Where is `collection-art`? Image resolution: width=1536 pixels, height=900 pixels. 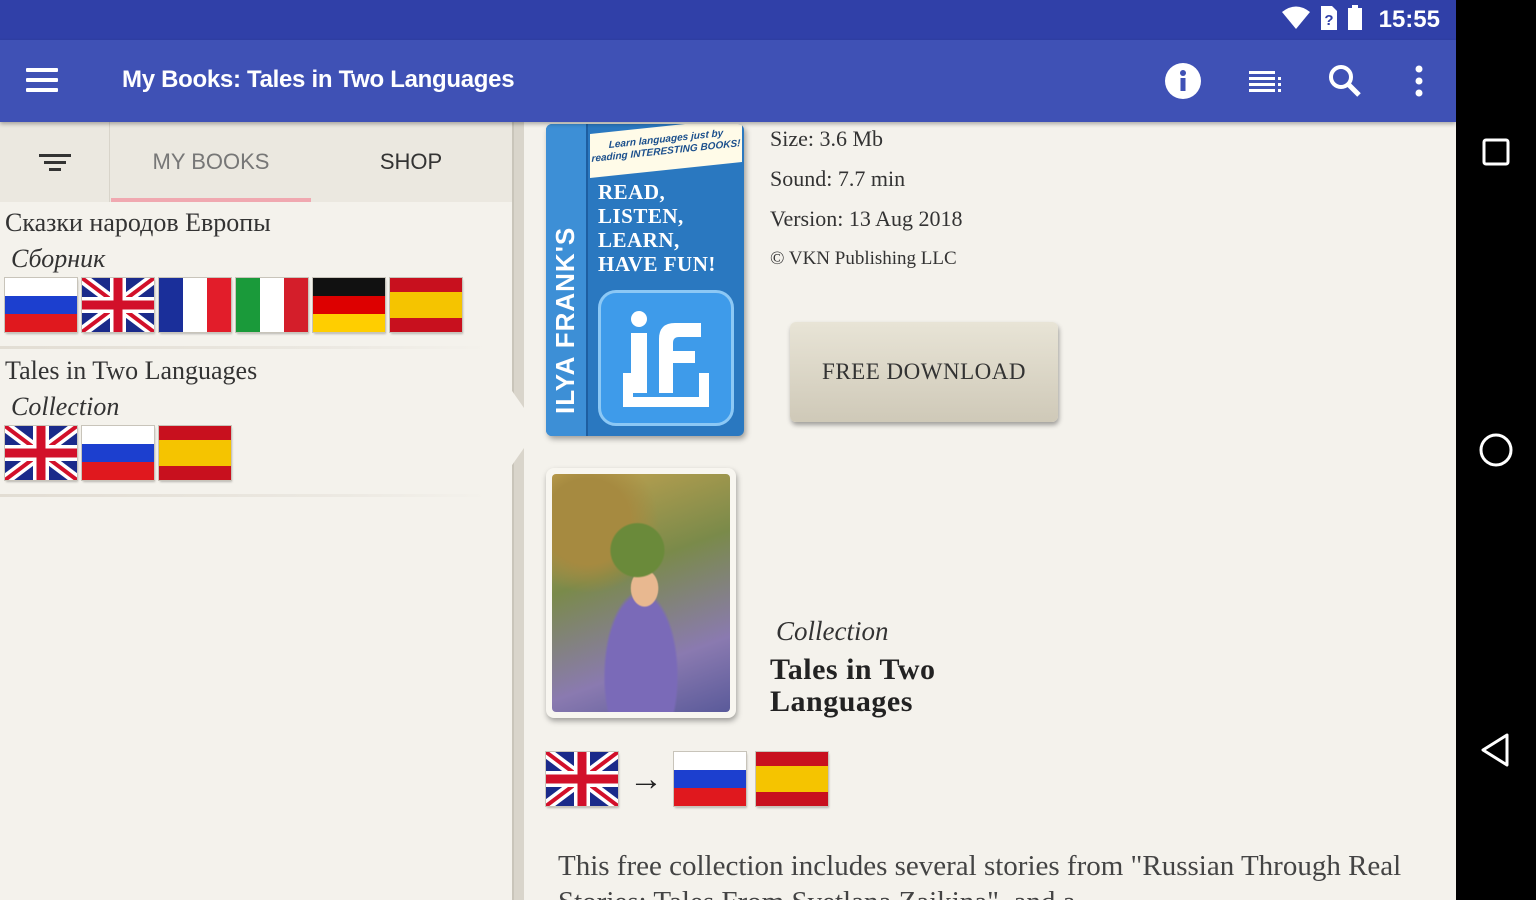
collection-art is located at coordinates (641, 593).